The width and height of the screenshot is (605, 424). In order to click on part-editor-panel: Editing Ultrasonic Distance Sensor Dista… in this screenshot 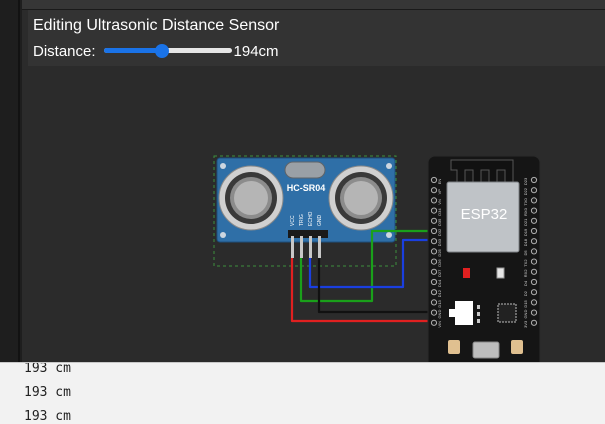, I will do `click(316, 39)`.